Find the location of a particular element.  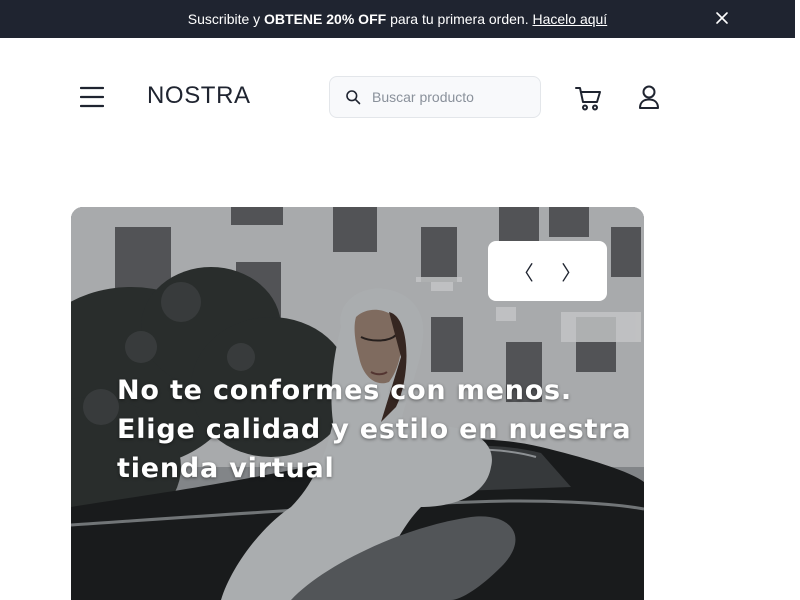

search-icon is located at coordinates (353, 97).